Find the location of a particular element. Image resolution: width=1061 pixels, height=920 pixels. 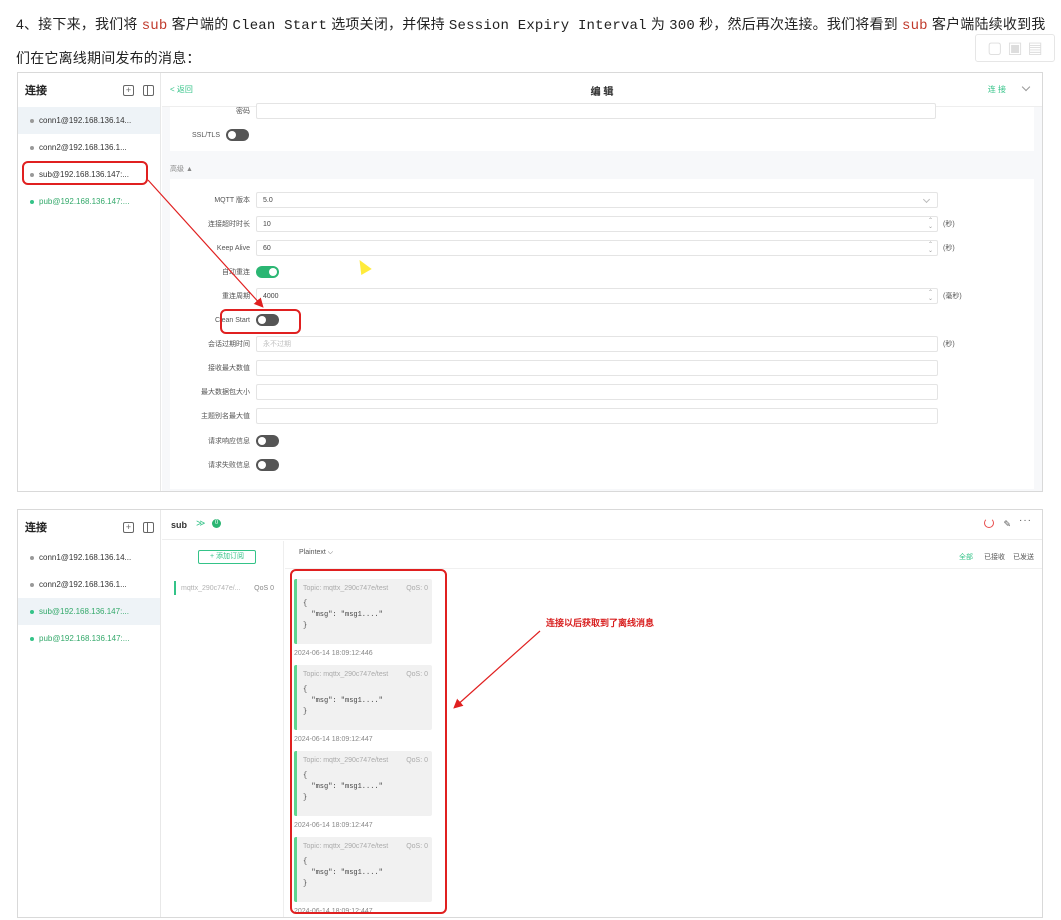

request-response-toggle is located at coordinates (267, 441).